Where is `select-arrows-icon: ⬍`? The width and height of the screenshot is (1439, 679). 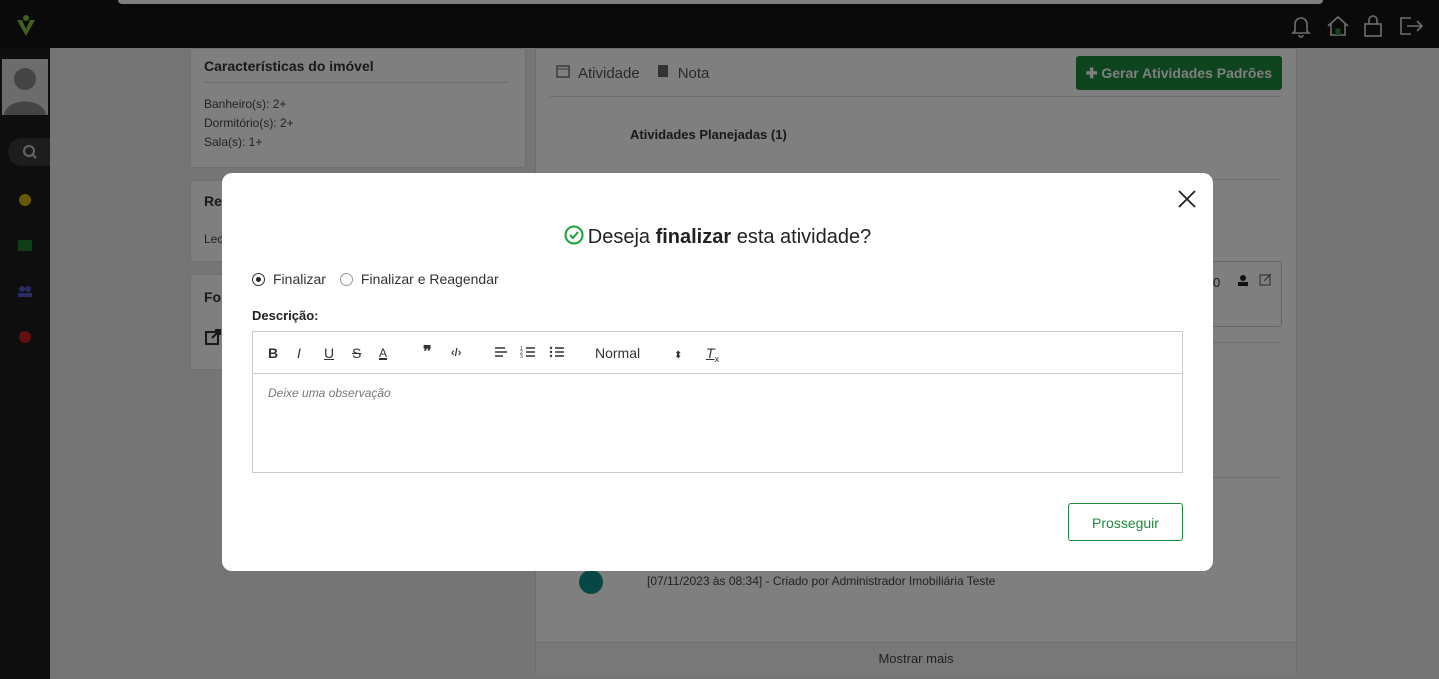 select-arrows-icon: ⬍ is located at coordinates (678, 355).